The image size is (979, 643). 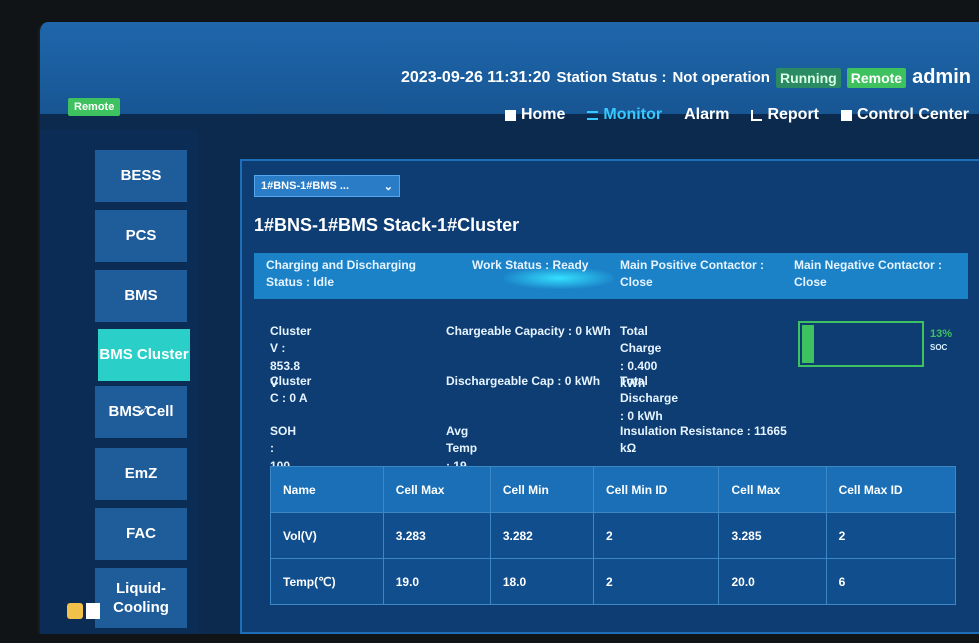 I want to click on nav-home: Home, so click(x=535, y=115).